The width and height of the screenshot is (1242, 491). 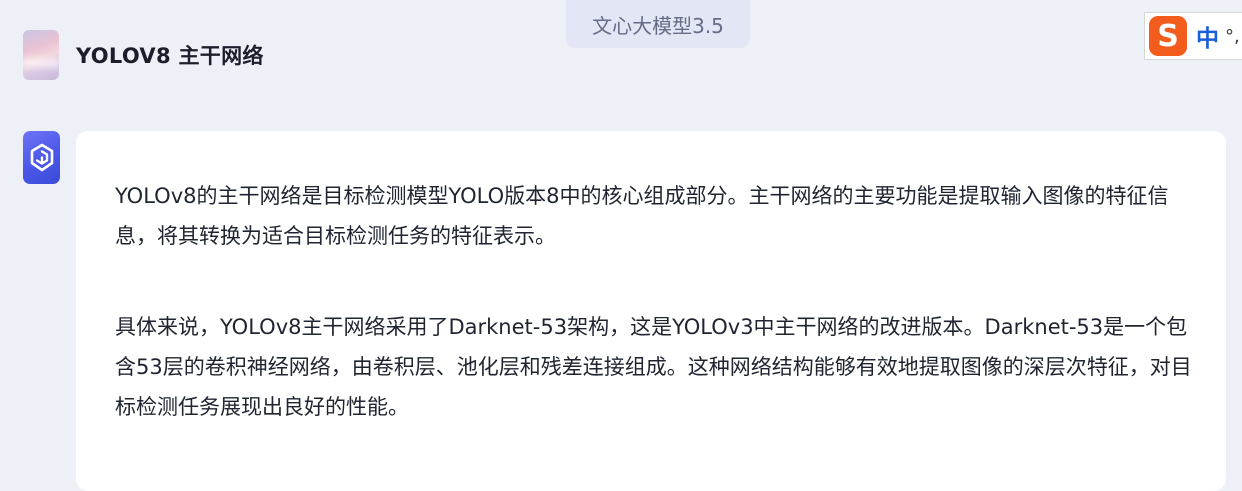 I want to click on ernie-bot-logo-icon, so click(x=41, y=157).